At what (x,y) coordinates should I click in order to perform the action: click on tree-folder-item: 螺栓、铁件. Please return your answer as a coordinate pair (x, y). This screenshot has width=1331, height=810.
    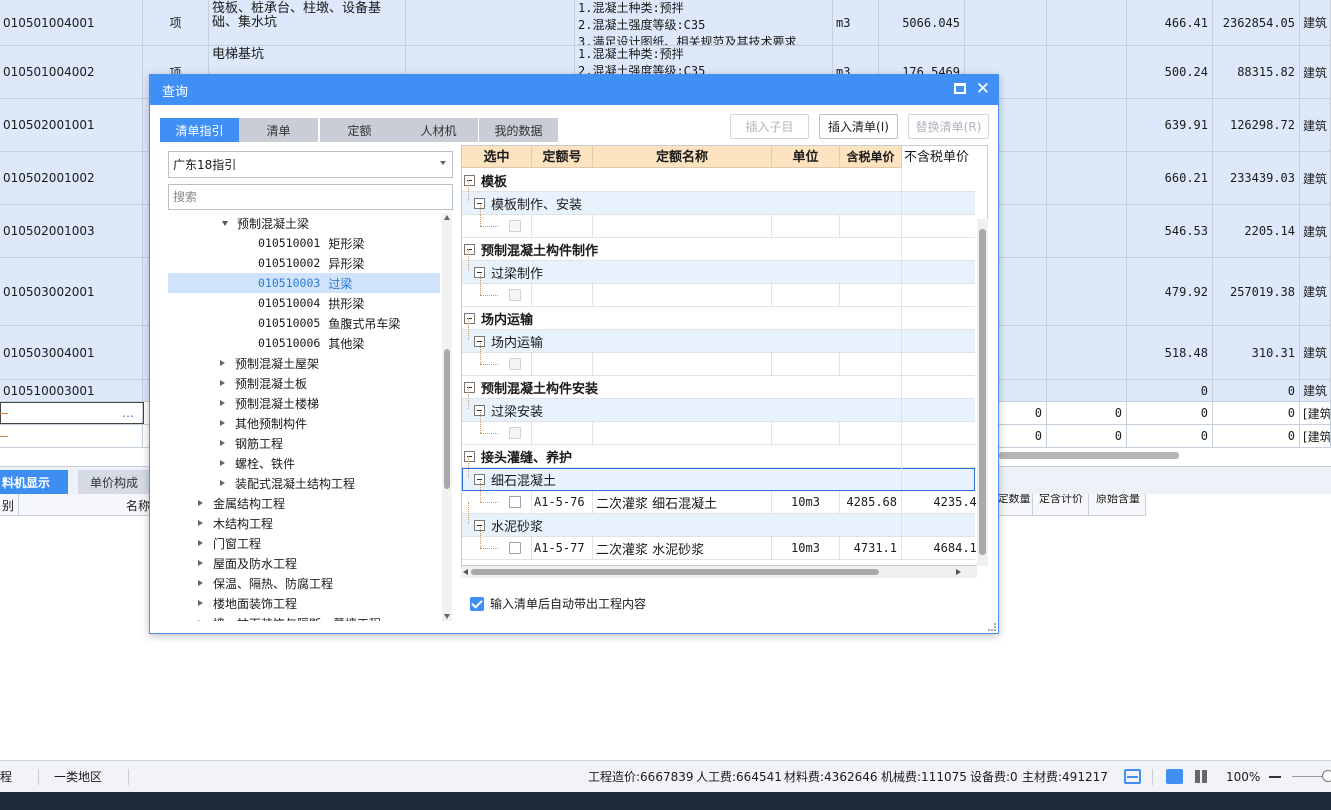
    Looking at the image, I should click on (304, 463).